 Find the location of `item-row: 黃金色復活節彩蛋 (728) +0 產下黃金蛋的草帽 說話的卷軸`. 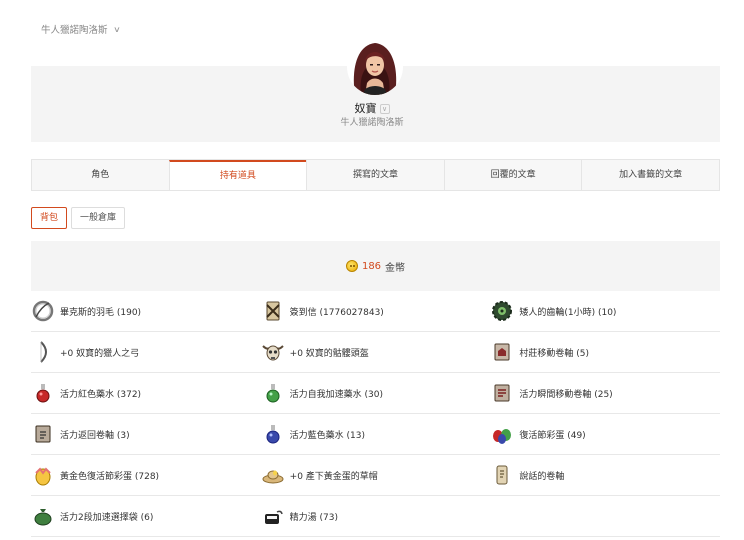

item-row: 黃金色復活節彩蛋 (728) +0 產下黃金蛋的草帽 說話的卷軸 is located at coordinates (375, 475).